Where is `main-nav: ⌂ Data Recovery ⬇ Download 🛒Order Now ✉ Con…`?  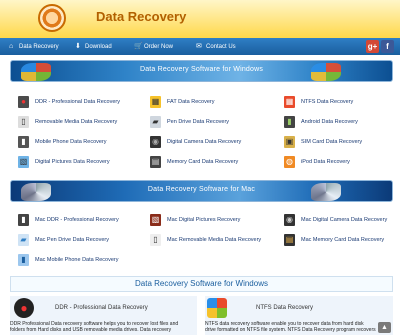
main-nav: ⌂ Data Recovery ⬇ Download 🛒Order Now ✉ Con… is located at coordinates (200, 46).